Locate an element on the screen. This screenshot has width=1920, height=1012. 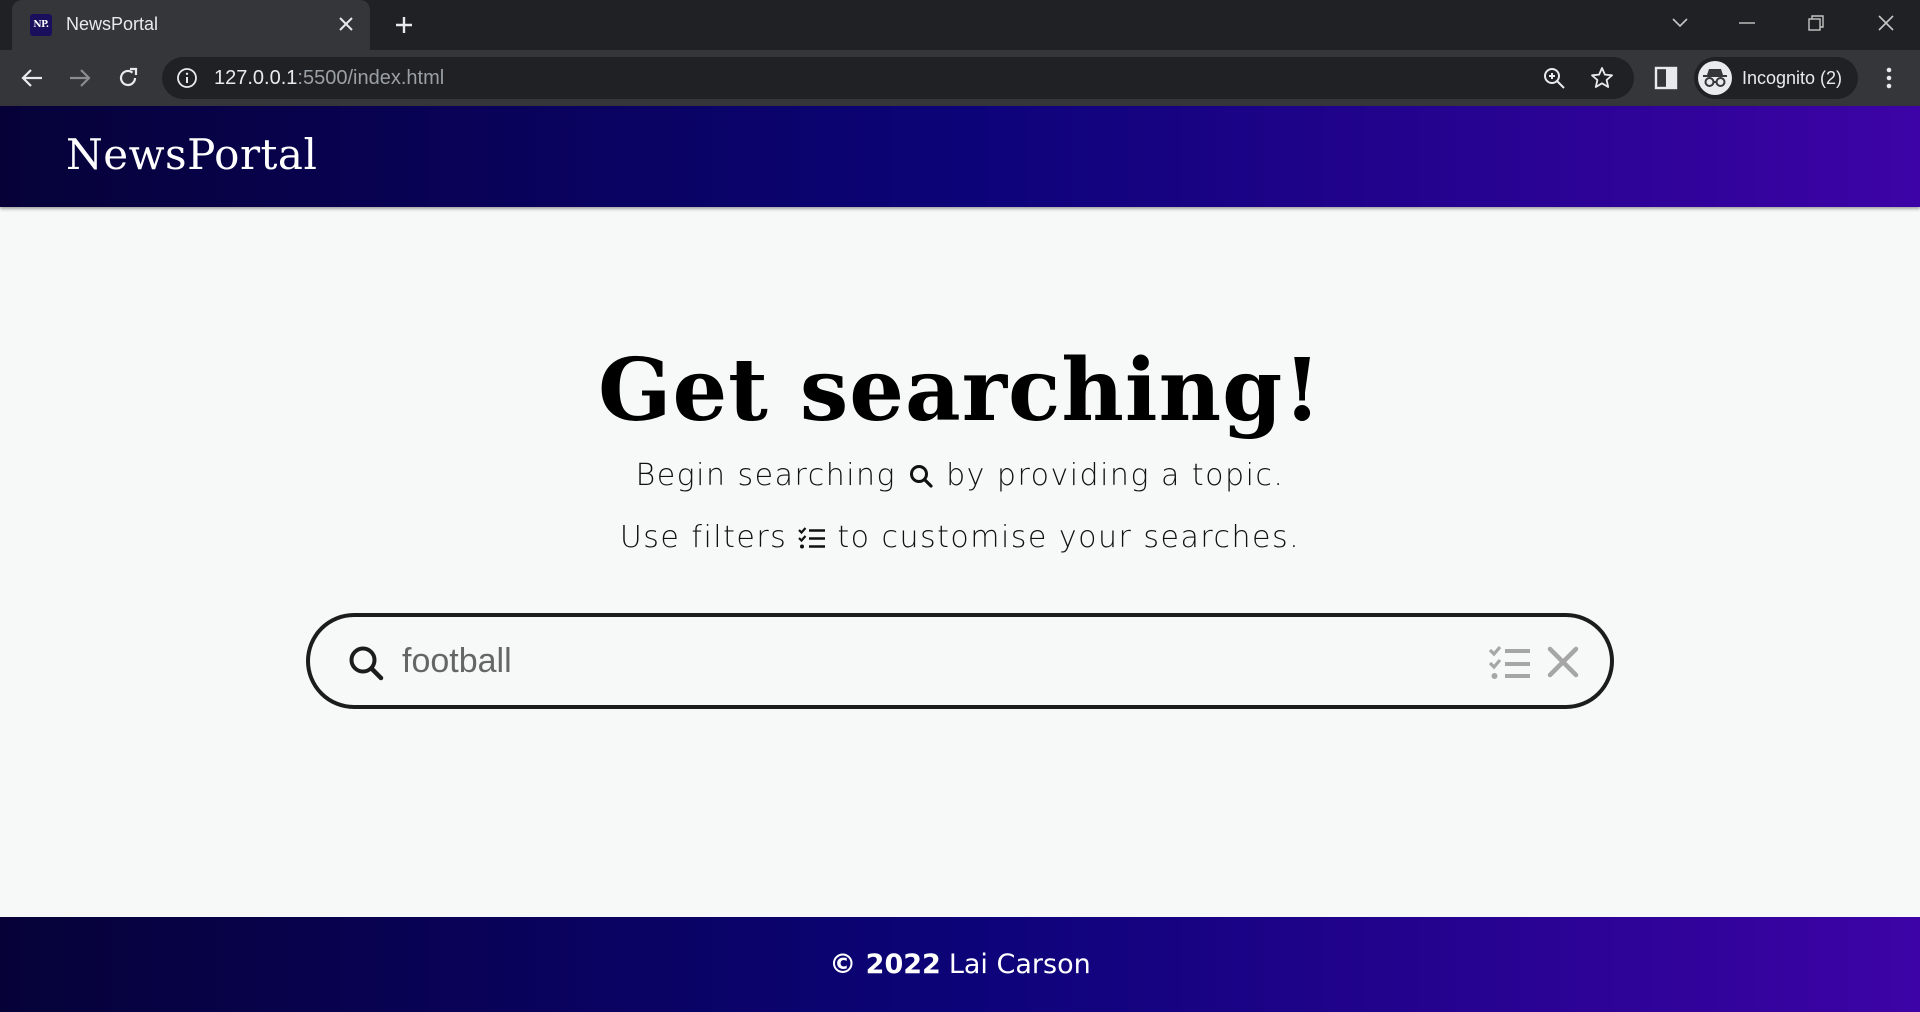
forward-icon is located at coordinates (80, 78).